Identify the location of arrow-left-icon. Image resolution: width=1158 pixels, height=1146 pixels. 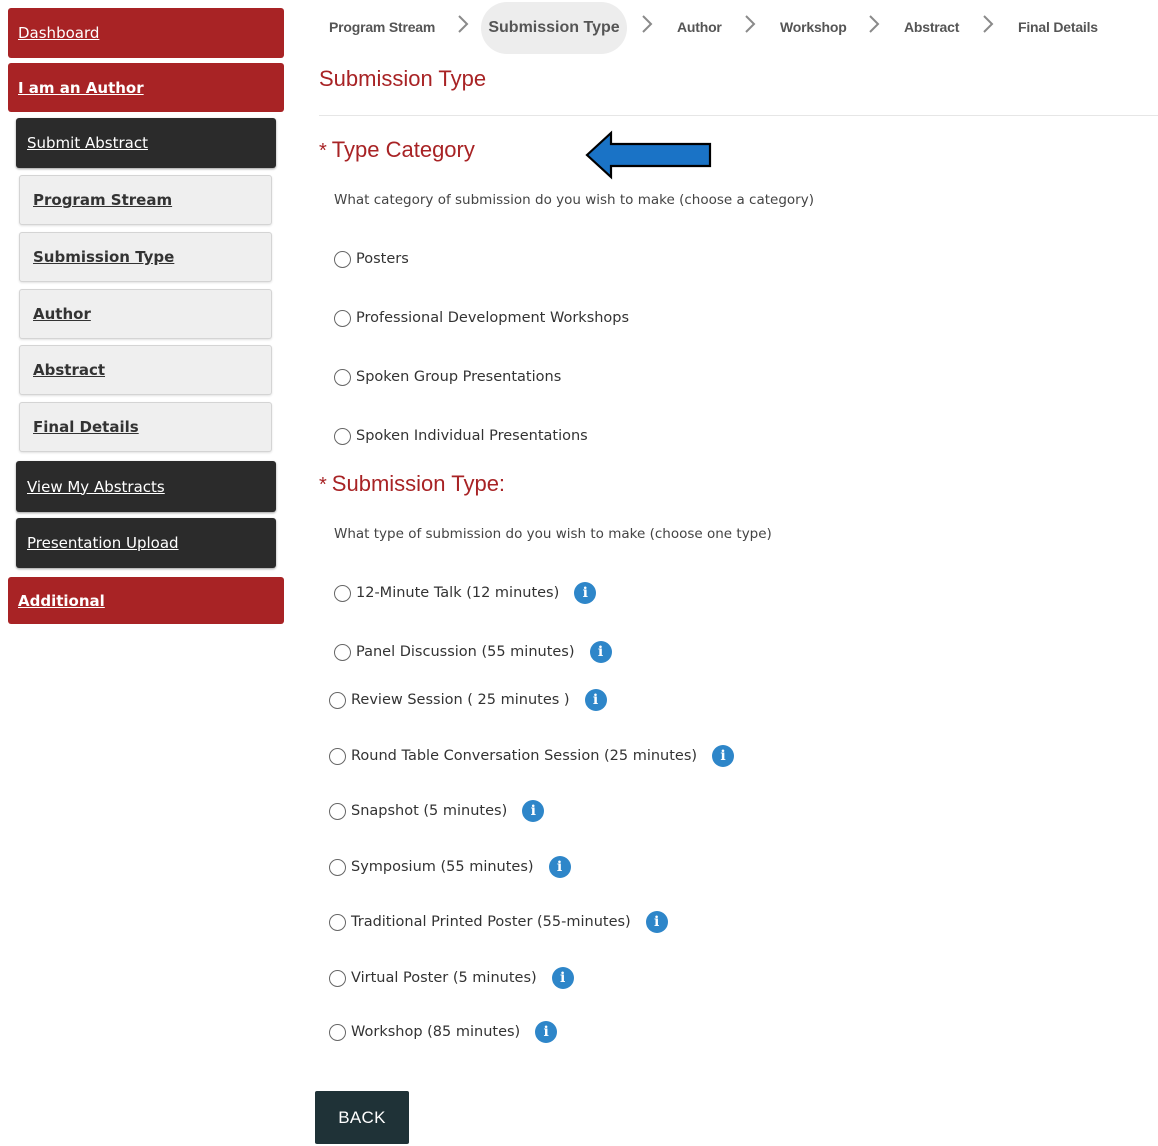
(648, 155).